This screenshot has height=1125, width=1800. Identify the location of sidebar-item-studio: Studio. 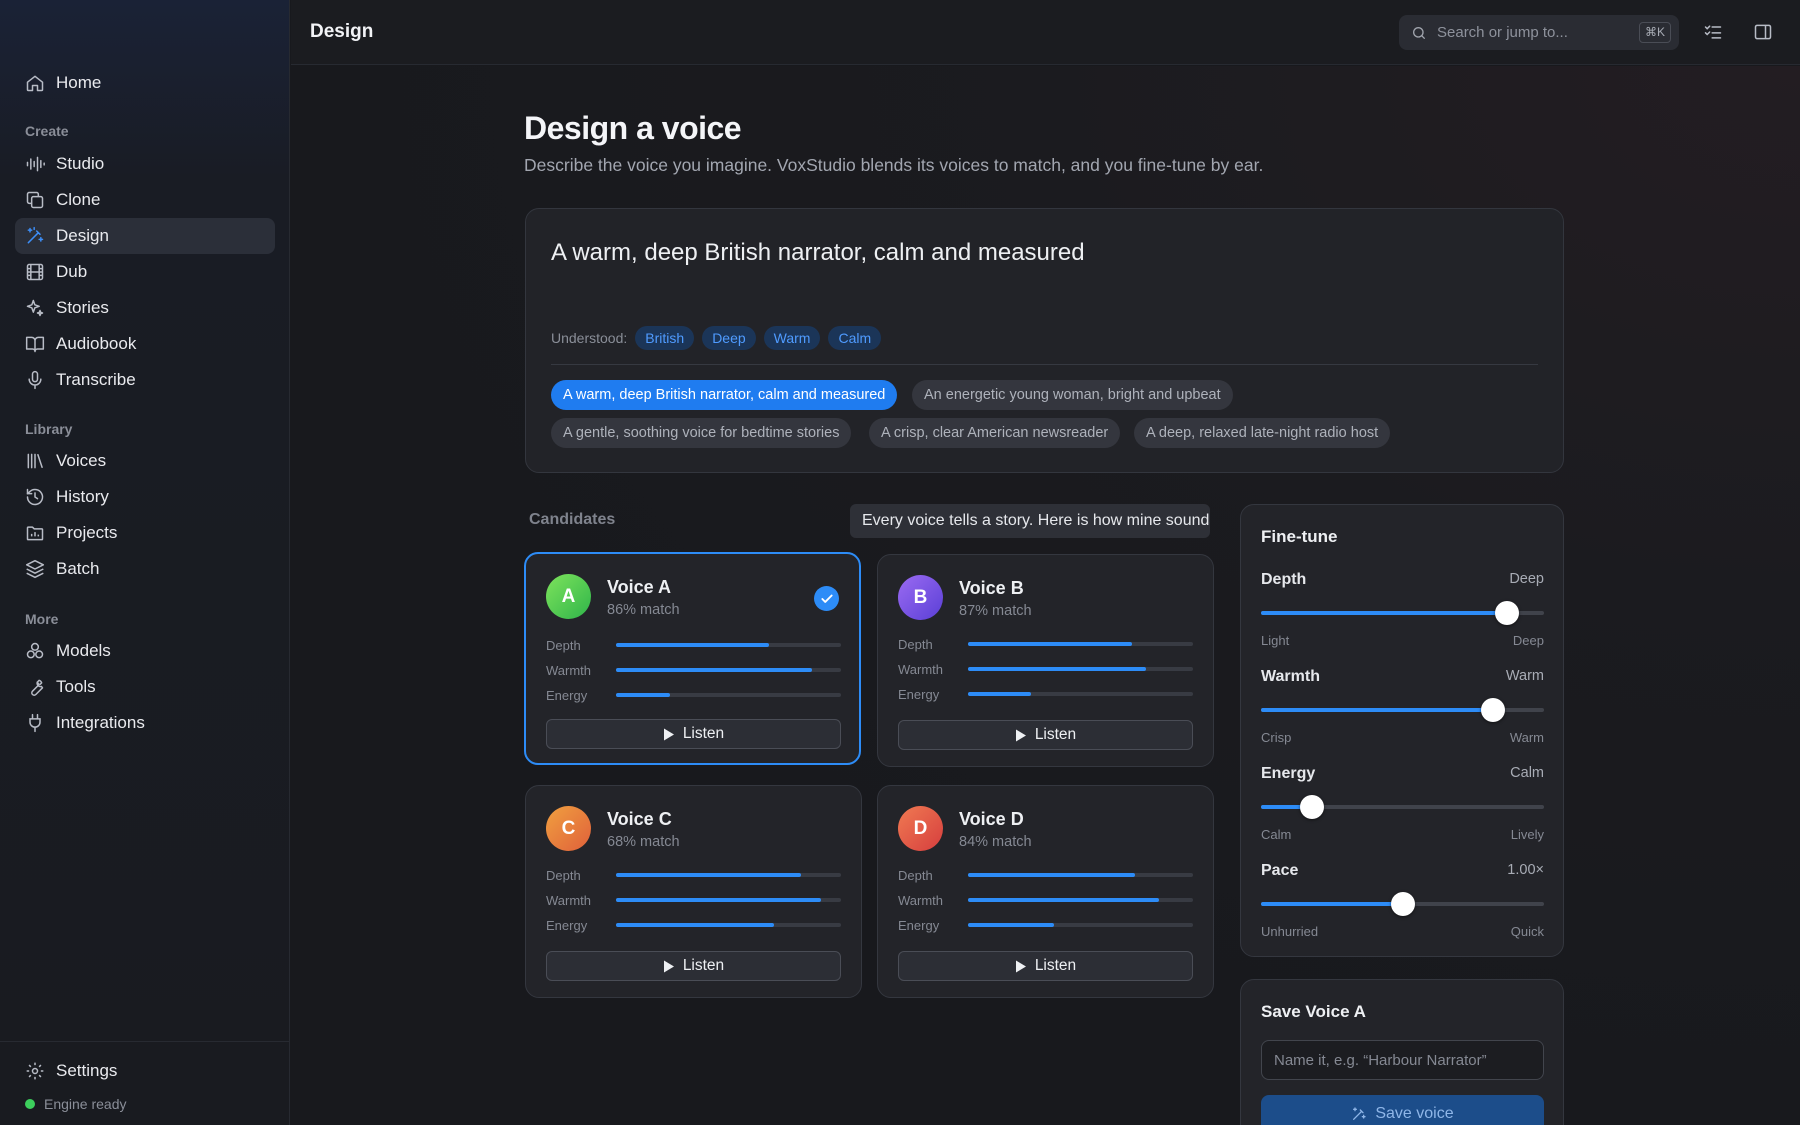
(145, 164).